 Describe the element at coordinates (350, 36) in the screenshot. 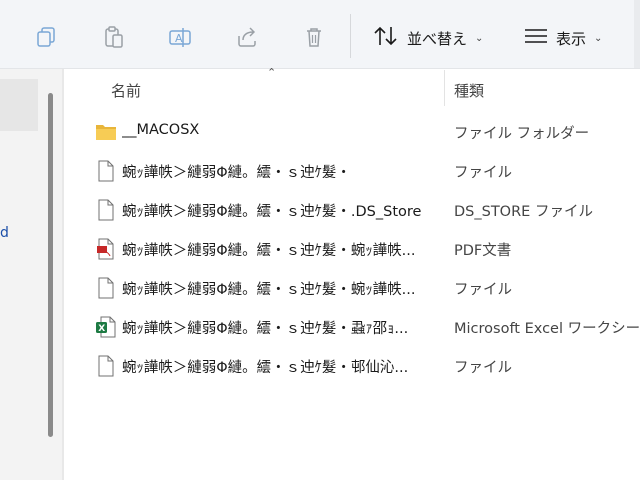

I see `toolbar-separator` at that location.